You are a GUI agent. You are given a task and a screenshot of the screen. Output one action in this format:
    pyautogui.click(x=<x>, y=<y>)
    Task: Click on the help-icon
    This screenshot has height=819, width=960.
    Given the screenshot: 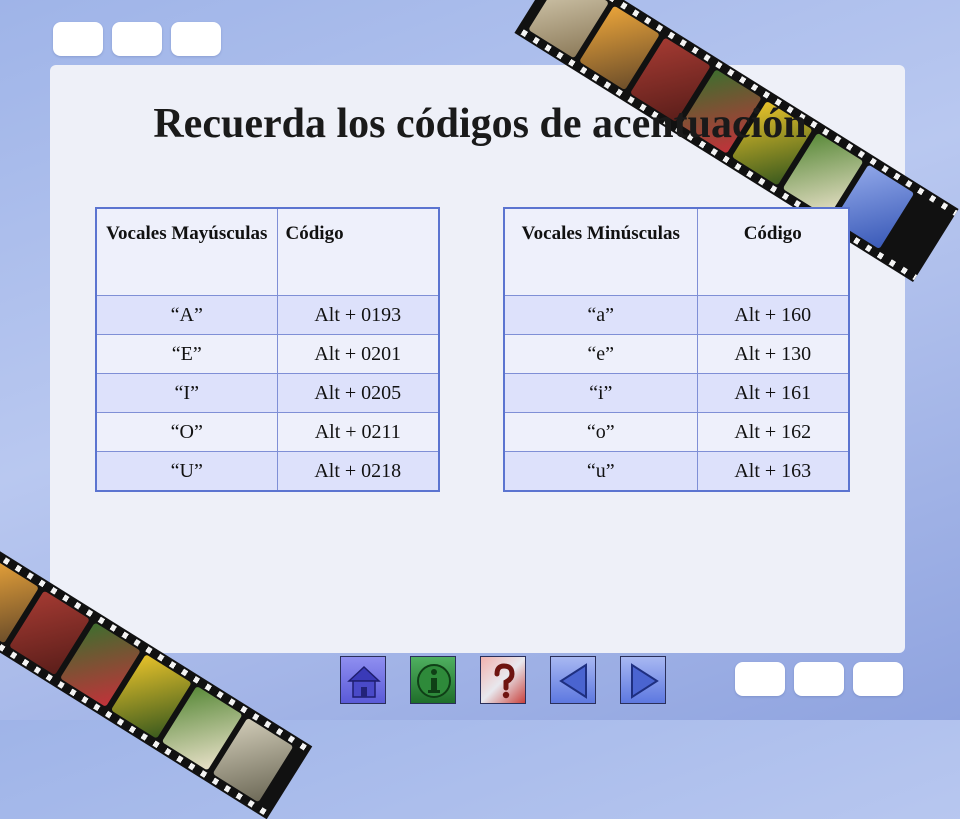 What is the action you would take?
    pyautogui.click(x=504, y=681)
    